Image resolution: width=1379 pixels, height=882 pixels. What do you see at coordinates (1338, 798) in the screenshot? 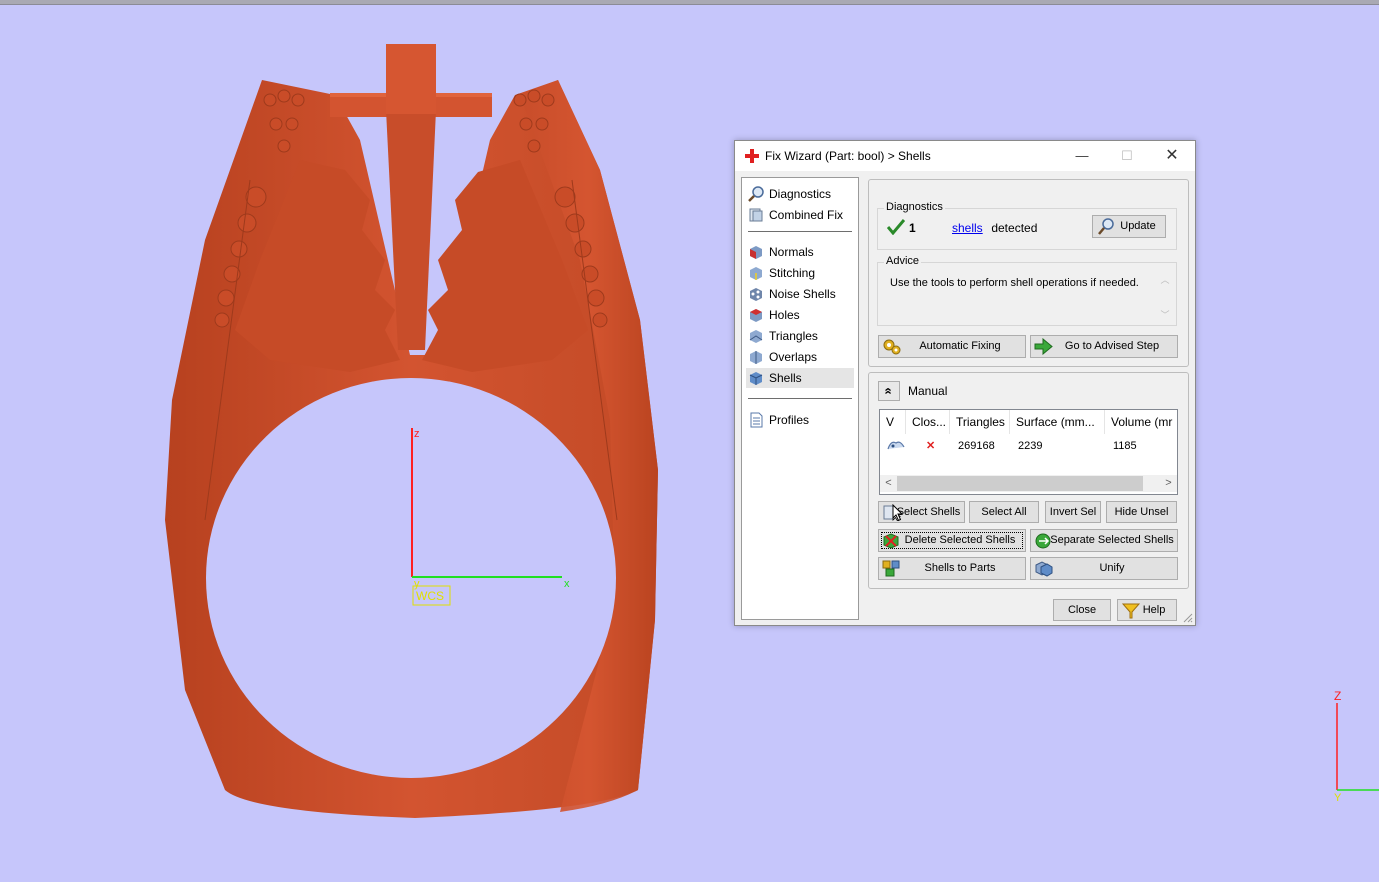
I see `corner-axis-label-y: Y` at bounding box center [1338, 798].